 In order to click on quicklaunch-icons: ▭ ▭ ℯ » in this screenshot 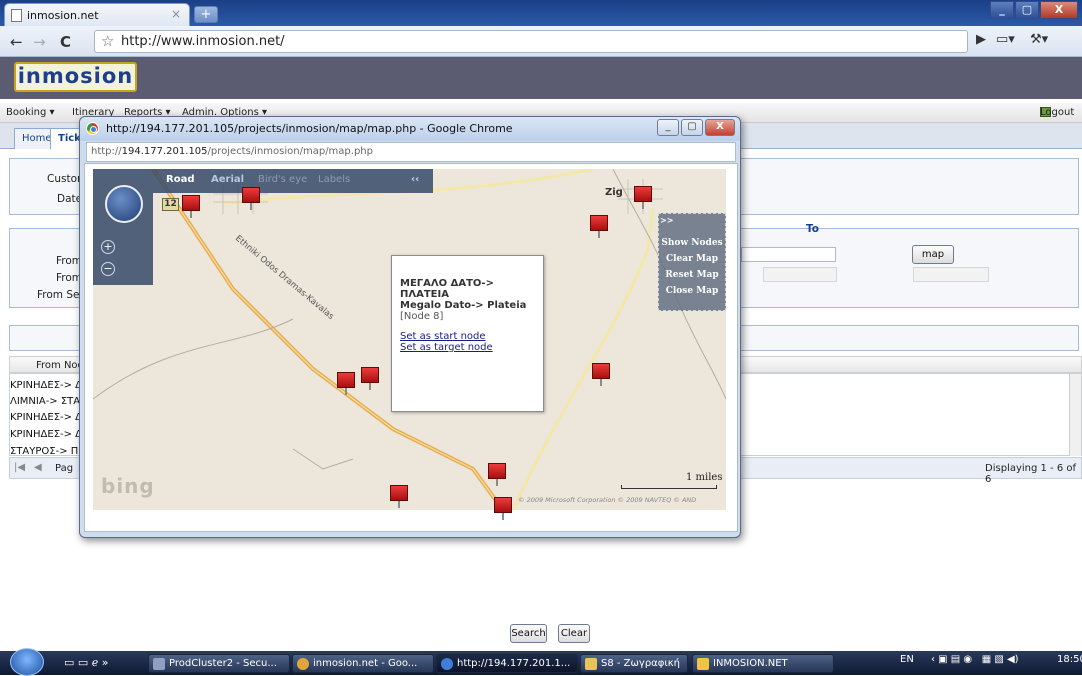, I will do `click(86, 662)`.